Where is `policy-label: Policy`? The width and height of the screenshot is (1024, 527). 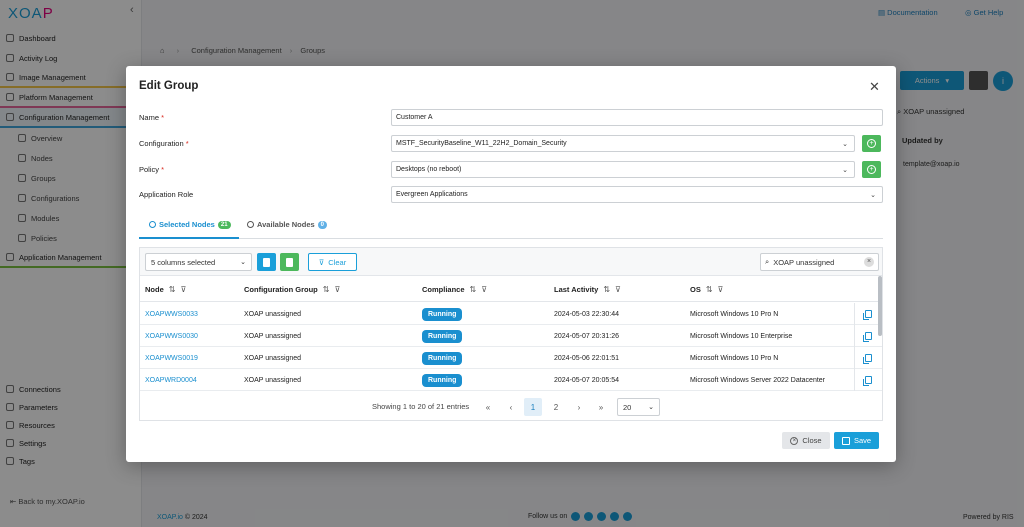
policy-label: Policy is located at coordinates (149, 169).